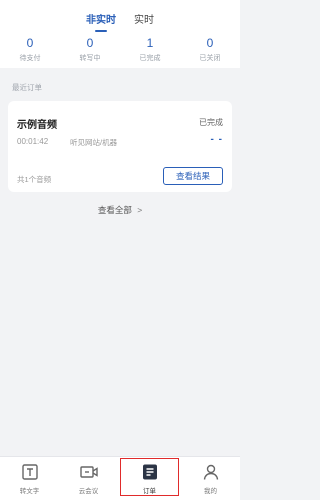  What do you see at coordinates (211, 122) in the screenshot?
I see `order-status: 已完成` at bounding box center [211, 122].